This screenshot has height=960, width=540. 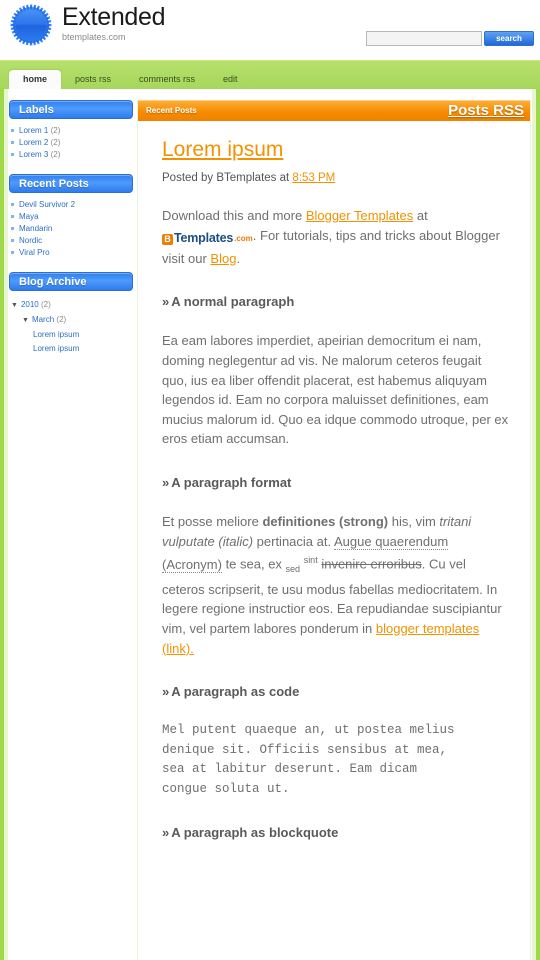 What do you see at coordinates (230, 79) in the screenshot?
I see `nav-item-edit: edit` at bounding box center [230, 79].